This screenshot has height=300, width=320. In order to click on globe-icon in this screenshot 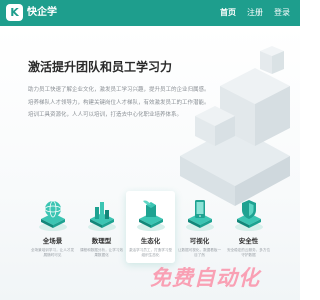, I will do `click(52, 215)`.